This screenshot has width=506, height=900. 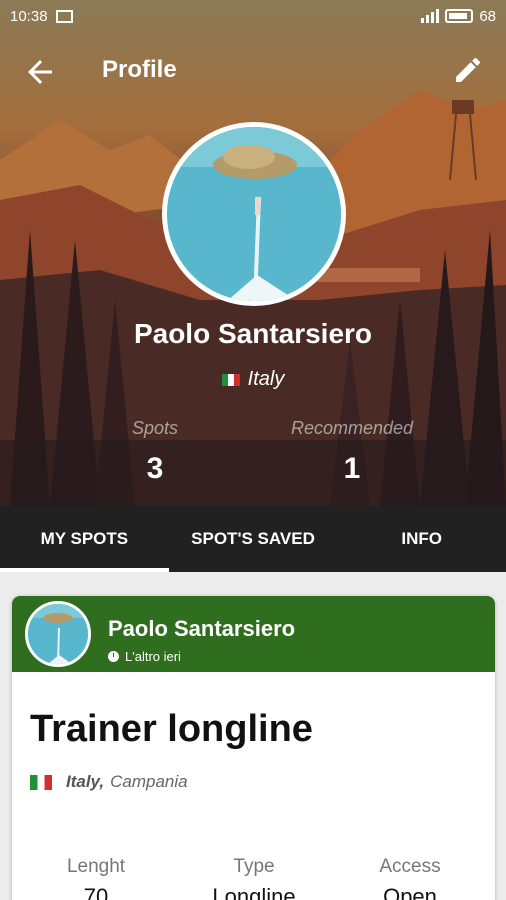 I want to click on author-avatar-image, so click(x=58, y=634).